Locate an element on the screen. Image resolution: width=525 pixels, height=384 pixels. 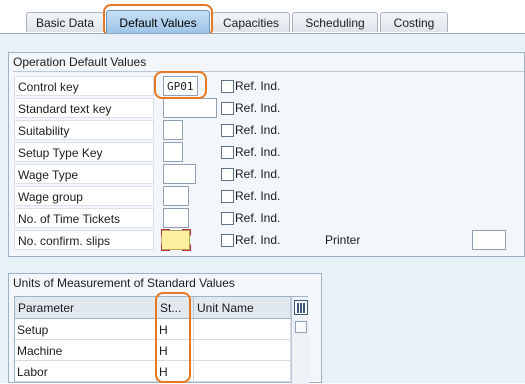
time-tickets-field is located at coordinates (176, 218).